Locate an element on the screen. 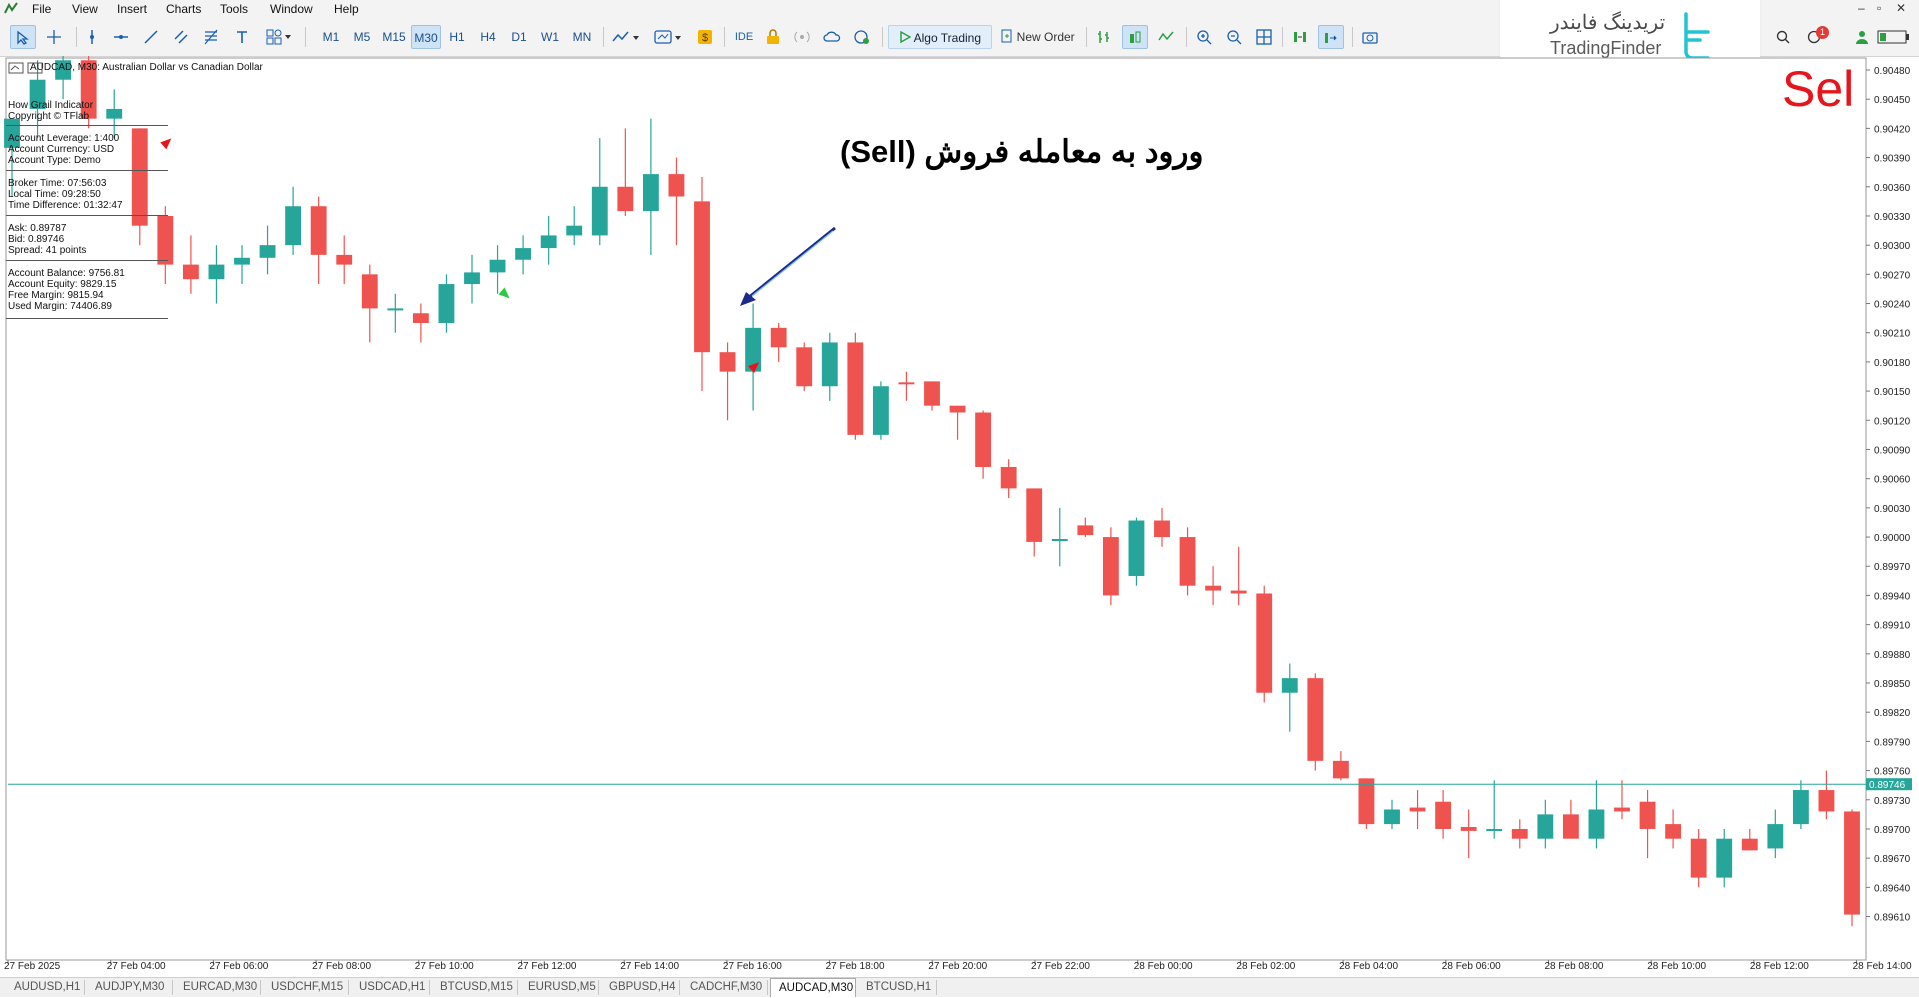 The height and width of the screenshot is (998, 1919). screenshot-button is located at coordinates (1370, 37).